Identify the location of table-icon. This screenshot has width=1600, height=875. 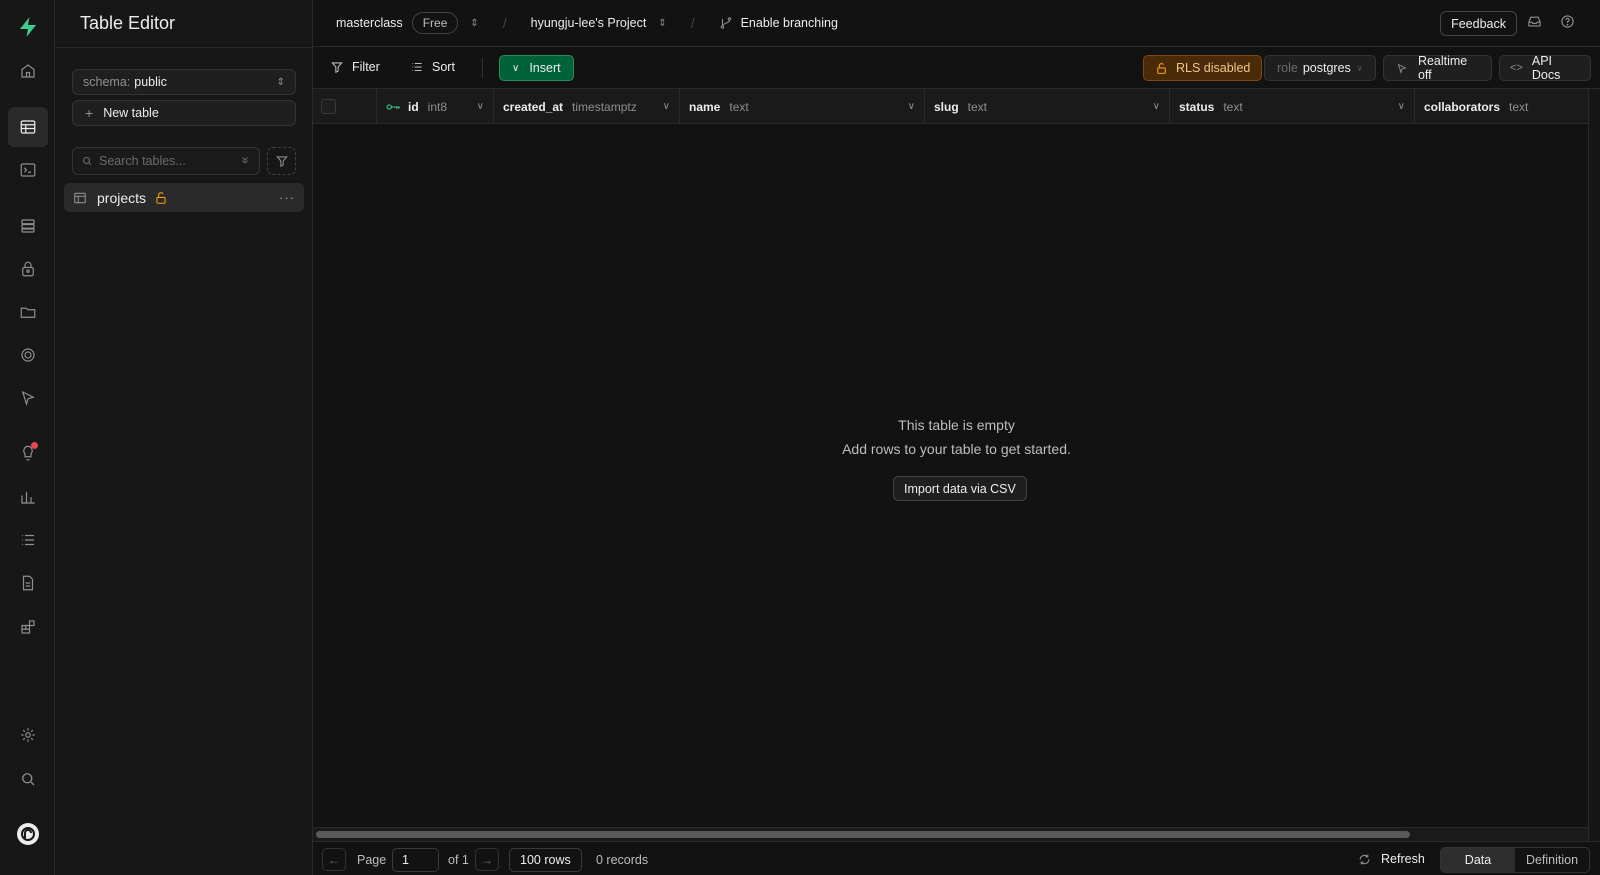
(80, 198).